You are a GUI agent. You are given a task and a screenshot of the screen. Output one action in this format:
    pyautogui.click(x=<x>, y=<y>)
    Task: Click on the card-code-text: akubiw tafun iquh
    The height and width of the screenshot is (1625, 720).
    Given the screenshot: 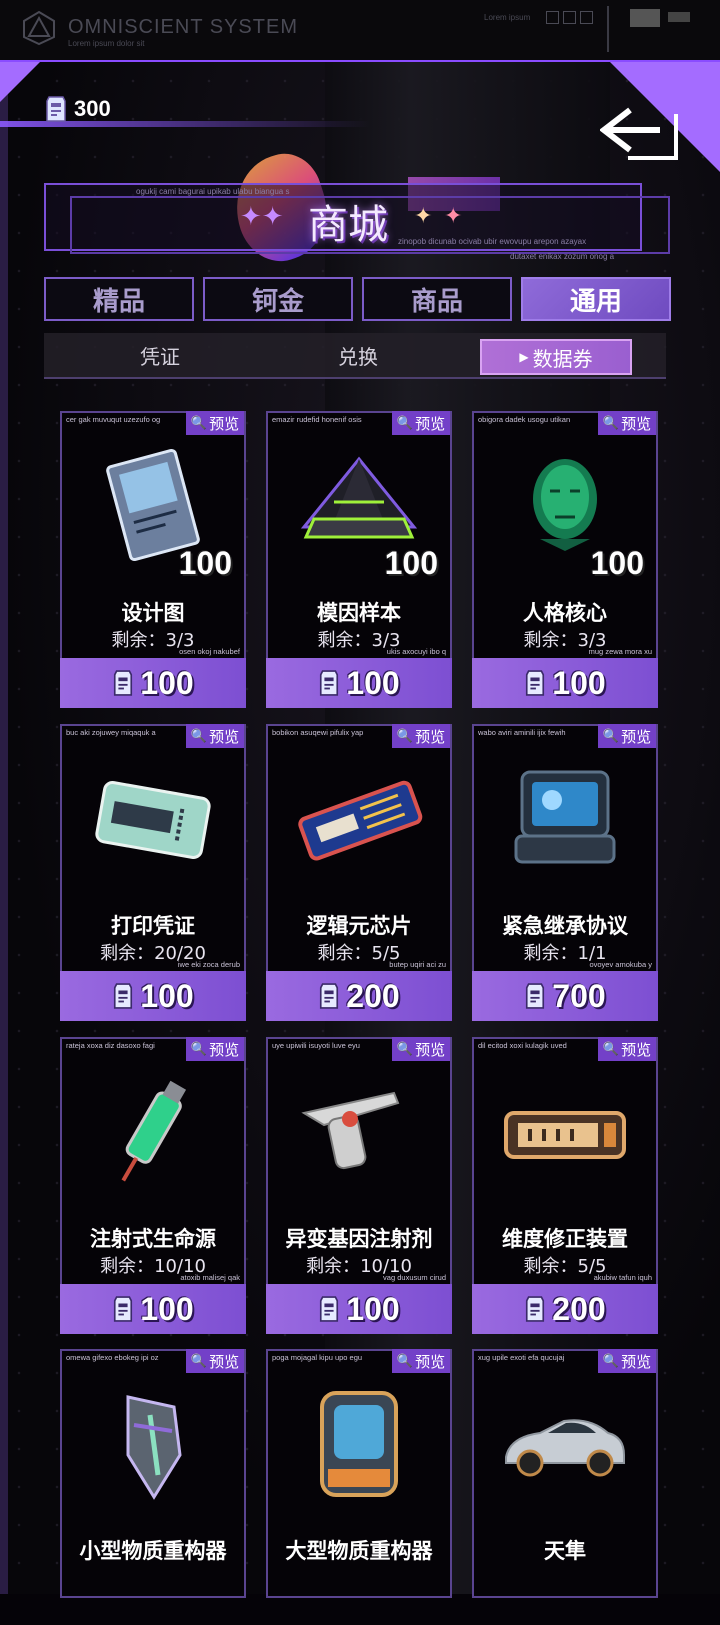 What is the action you would take?
    pyautogui.click(x=622, y=1277)
    